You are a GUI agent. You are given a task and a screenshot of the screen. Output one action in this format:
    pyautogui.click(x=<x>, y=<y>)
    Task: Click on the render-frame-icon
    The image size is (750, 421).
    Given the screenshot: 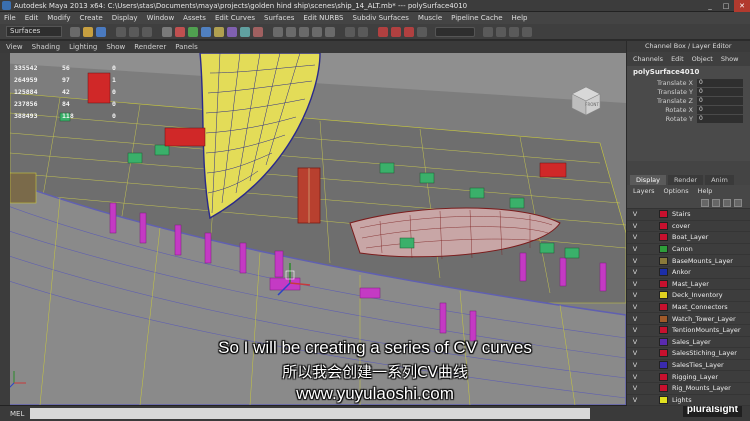 What is the action you would take?
    pyautogui.click(x=383, y=31)
    